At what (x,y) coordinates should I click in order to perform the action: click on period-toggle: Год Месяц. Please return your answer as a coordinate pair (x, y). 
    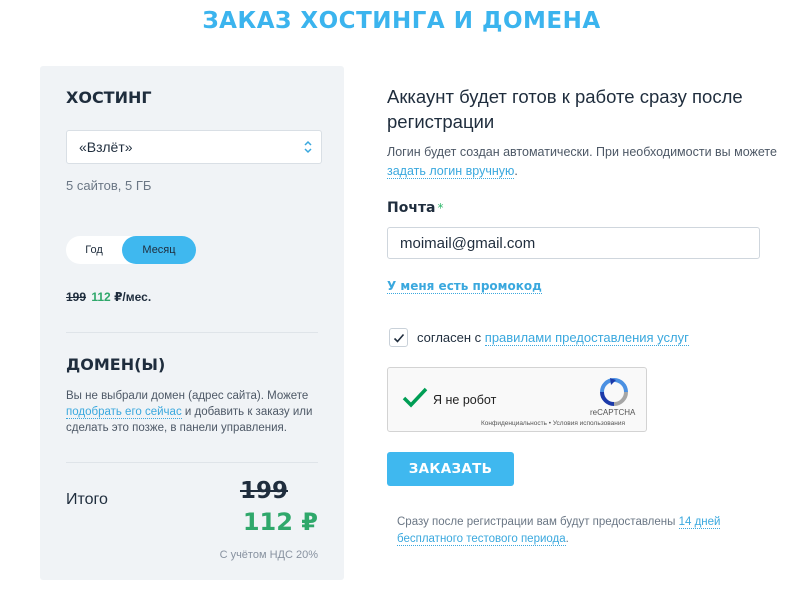
    Looking at the image, I should click on (131, 250).